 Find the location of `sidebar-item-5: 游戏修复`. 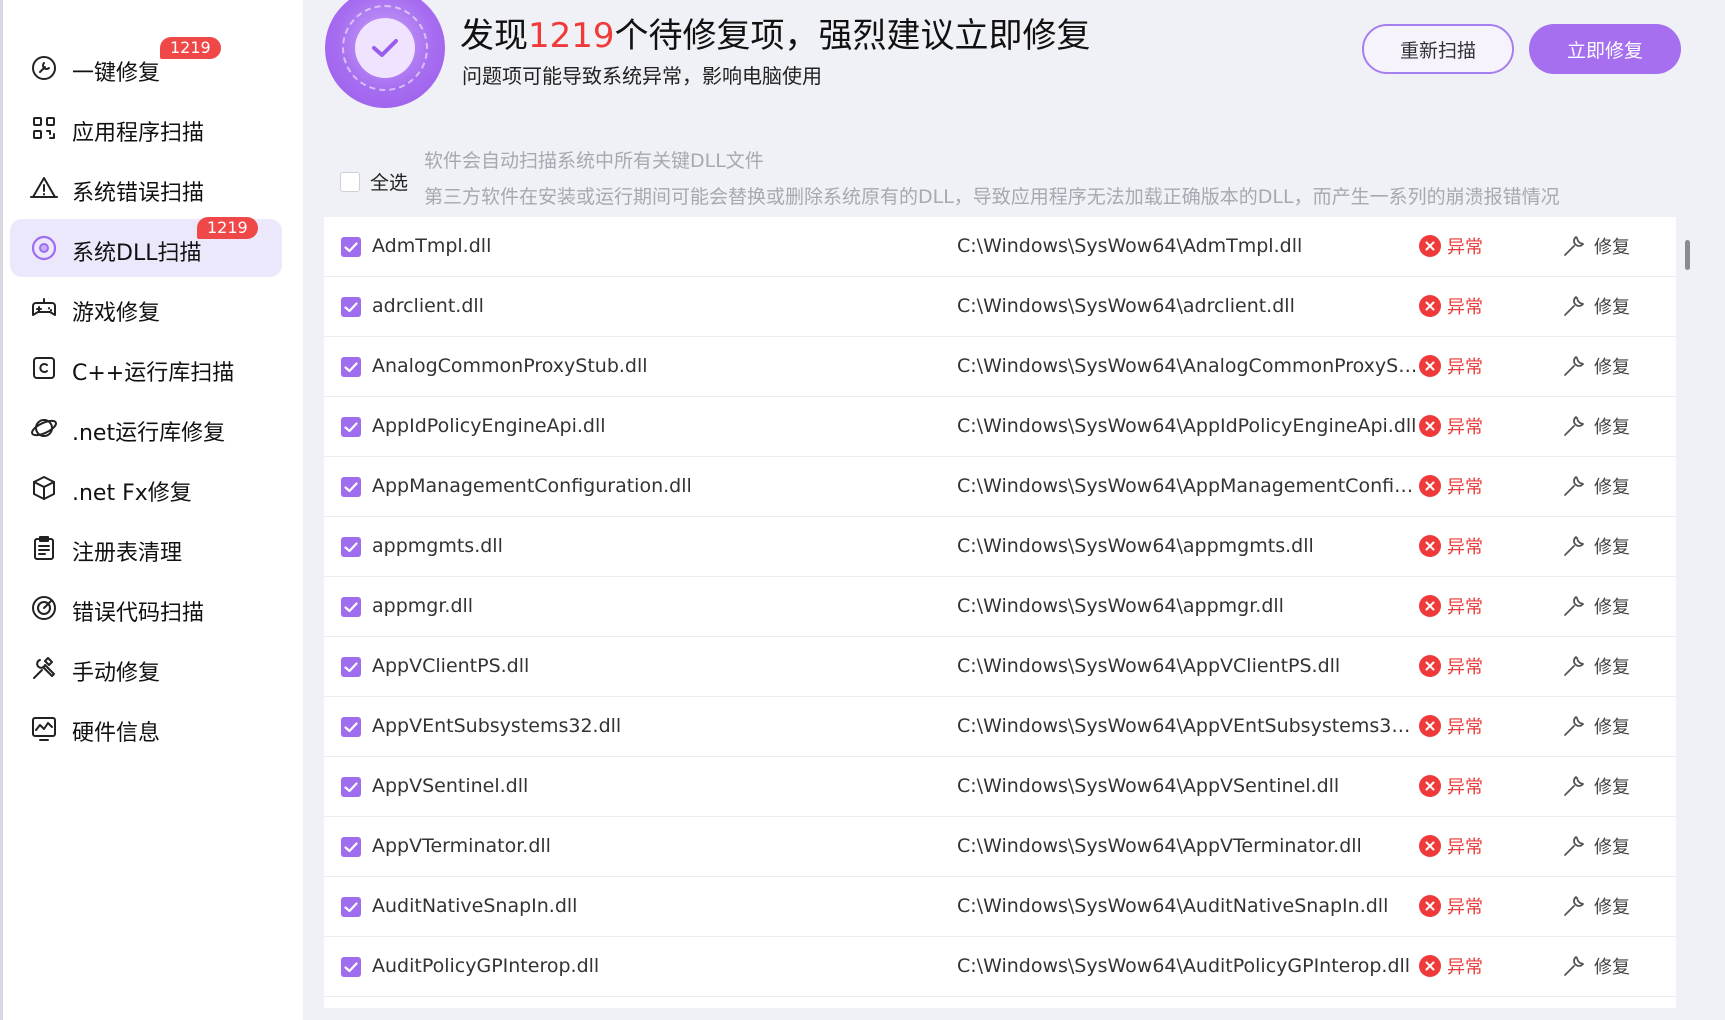

sidebar-item-5: 游戏修复 is located at coordinates (146, 308).